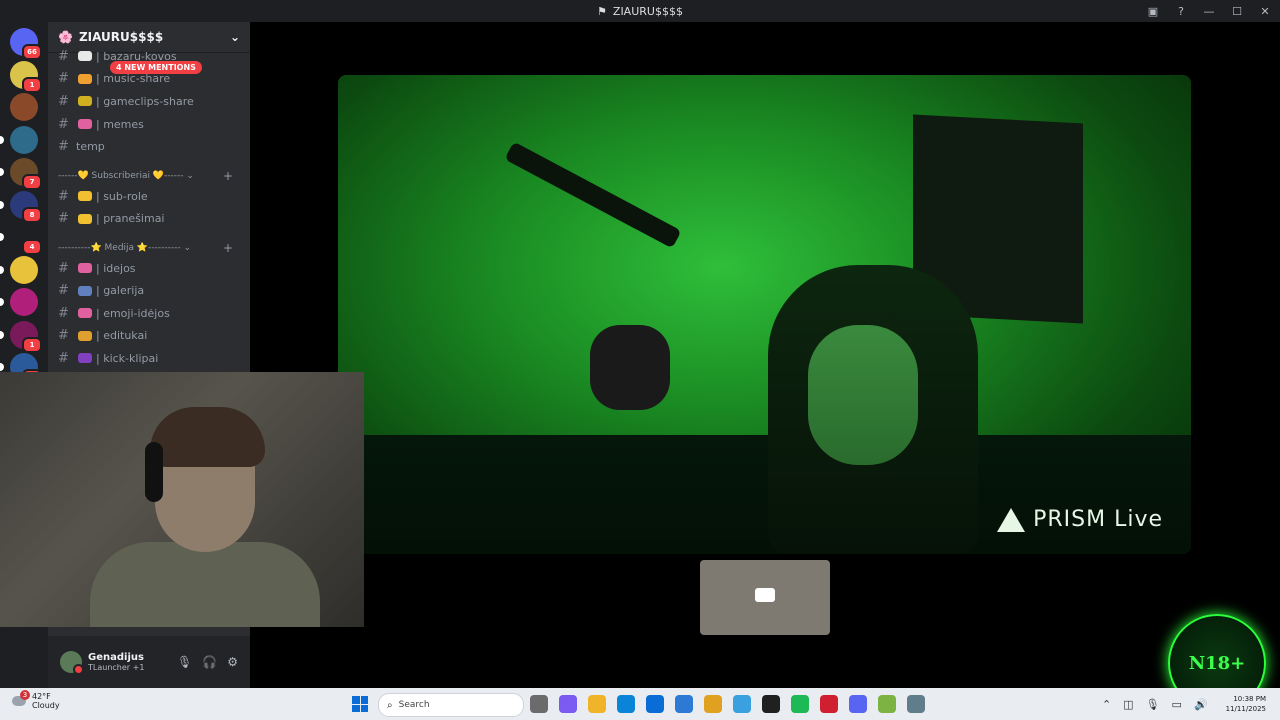  I want to click on mic-tray-icon: 🎙, so click(1153, 704).